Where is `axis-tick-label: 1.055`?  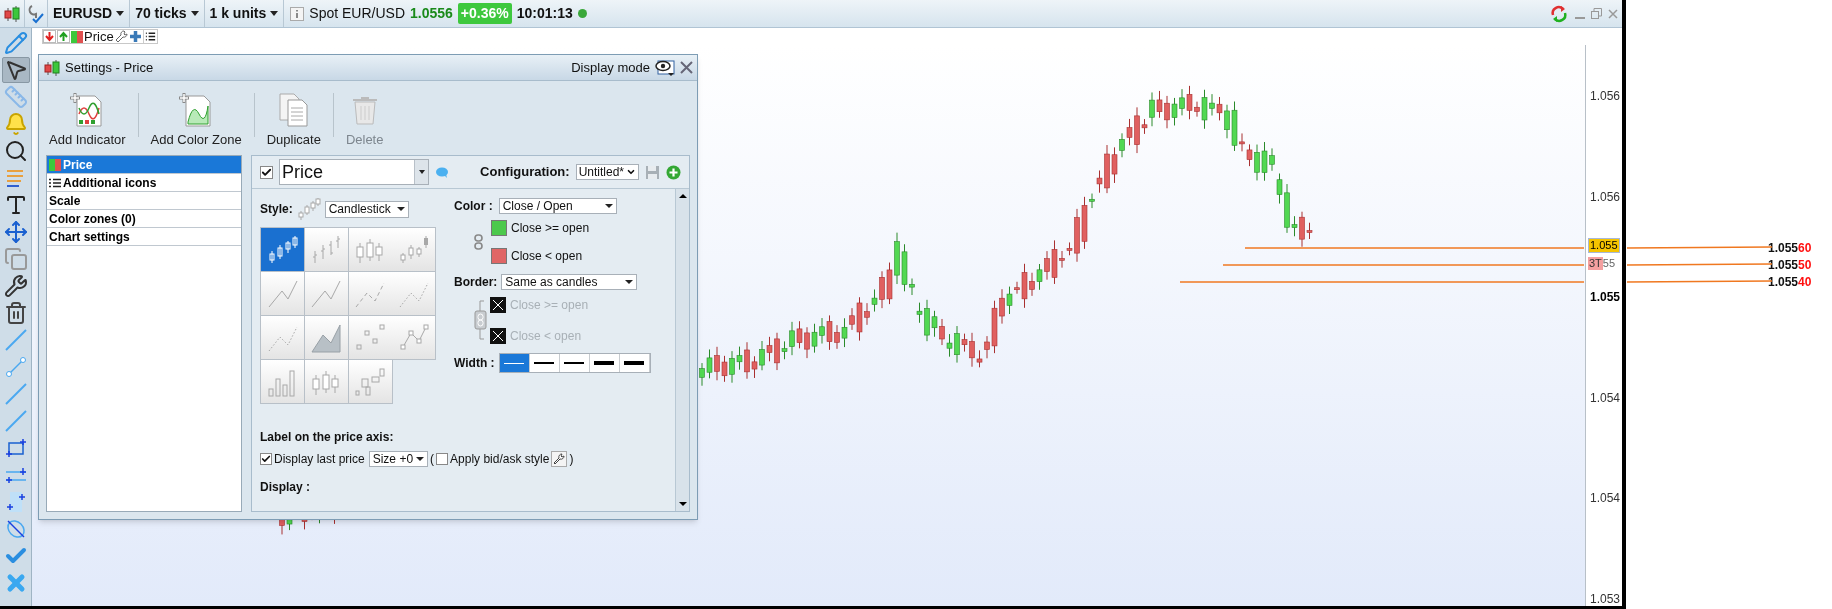
axis-tick-label: 1.055 is located at coordinates (1605, 297).